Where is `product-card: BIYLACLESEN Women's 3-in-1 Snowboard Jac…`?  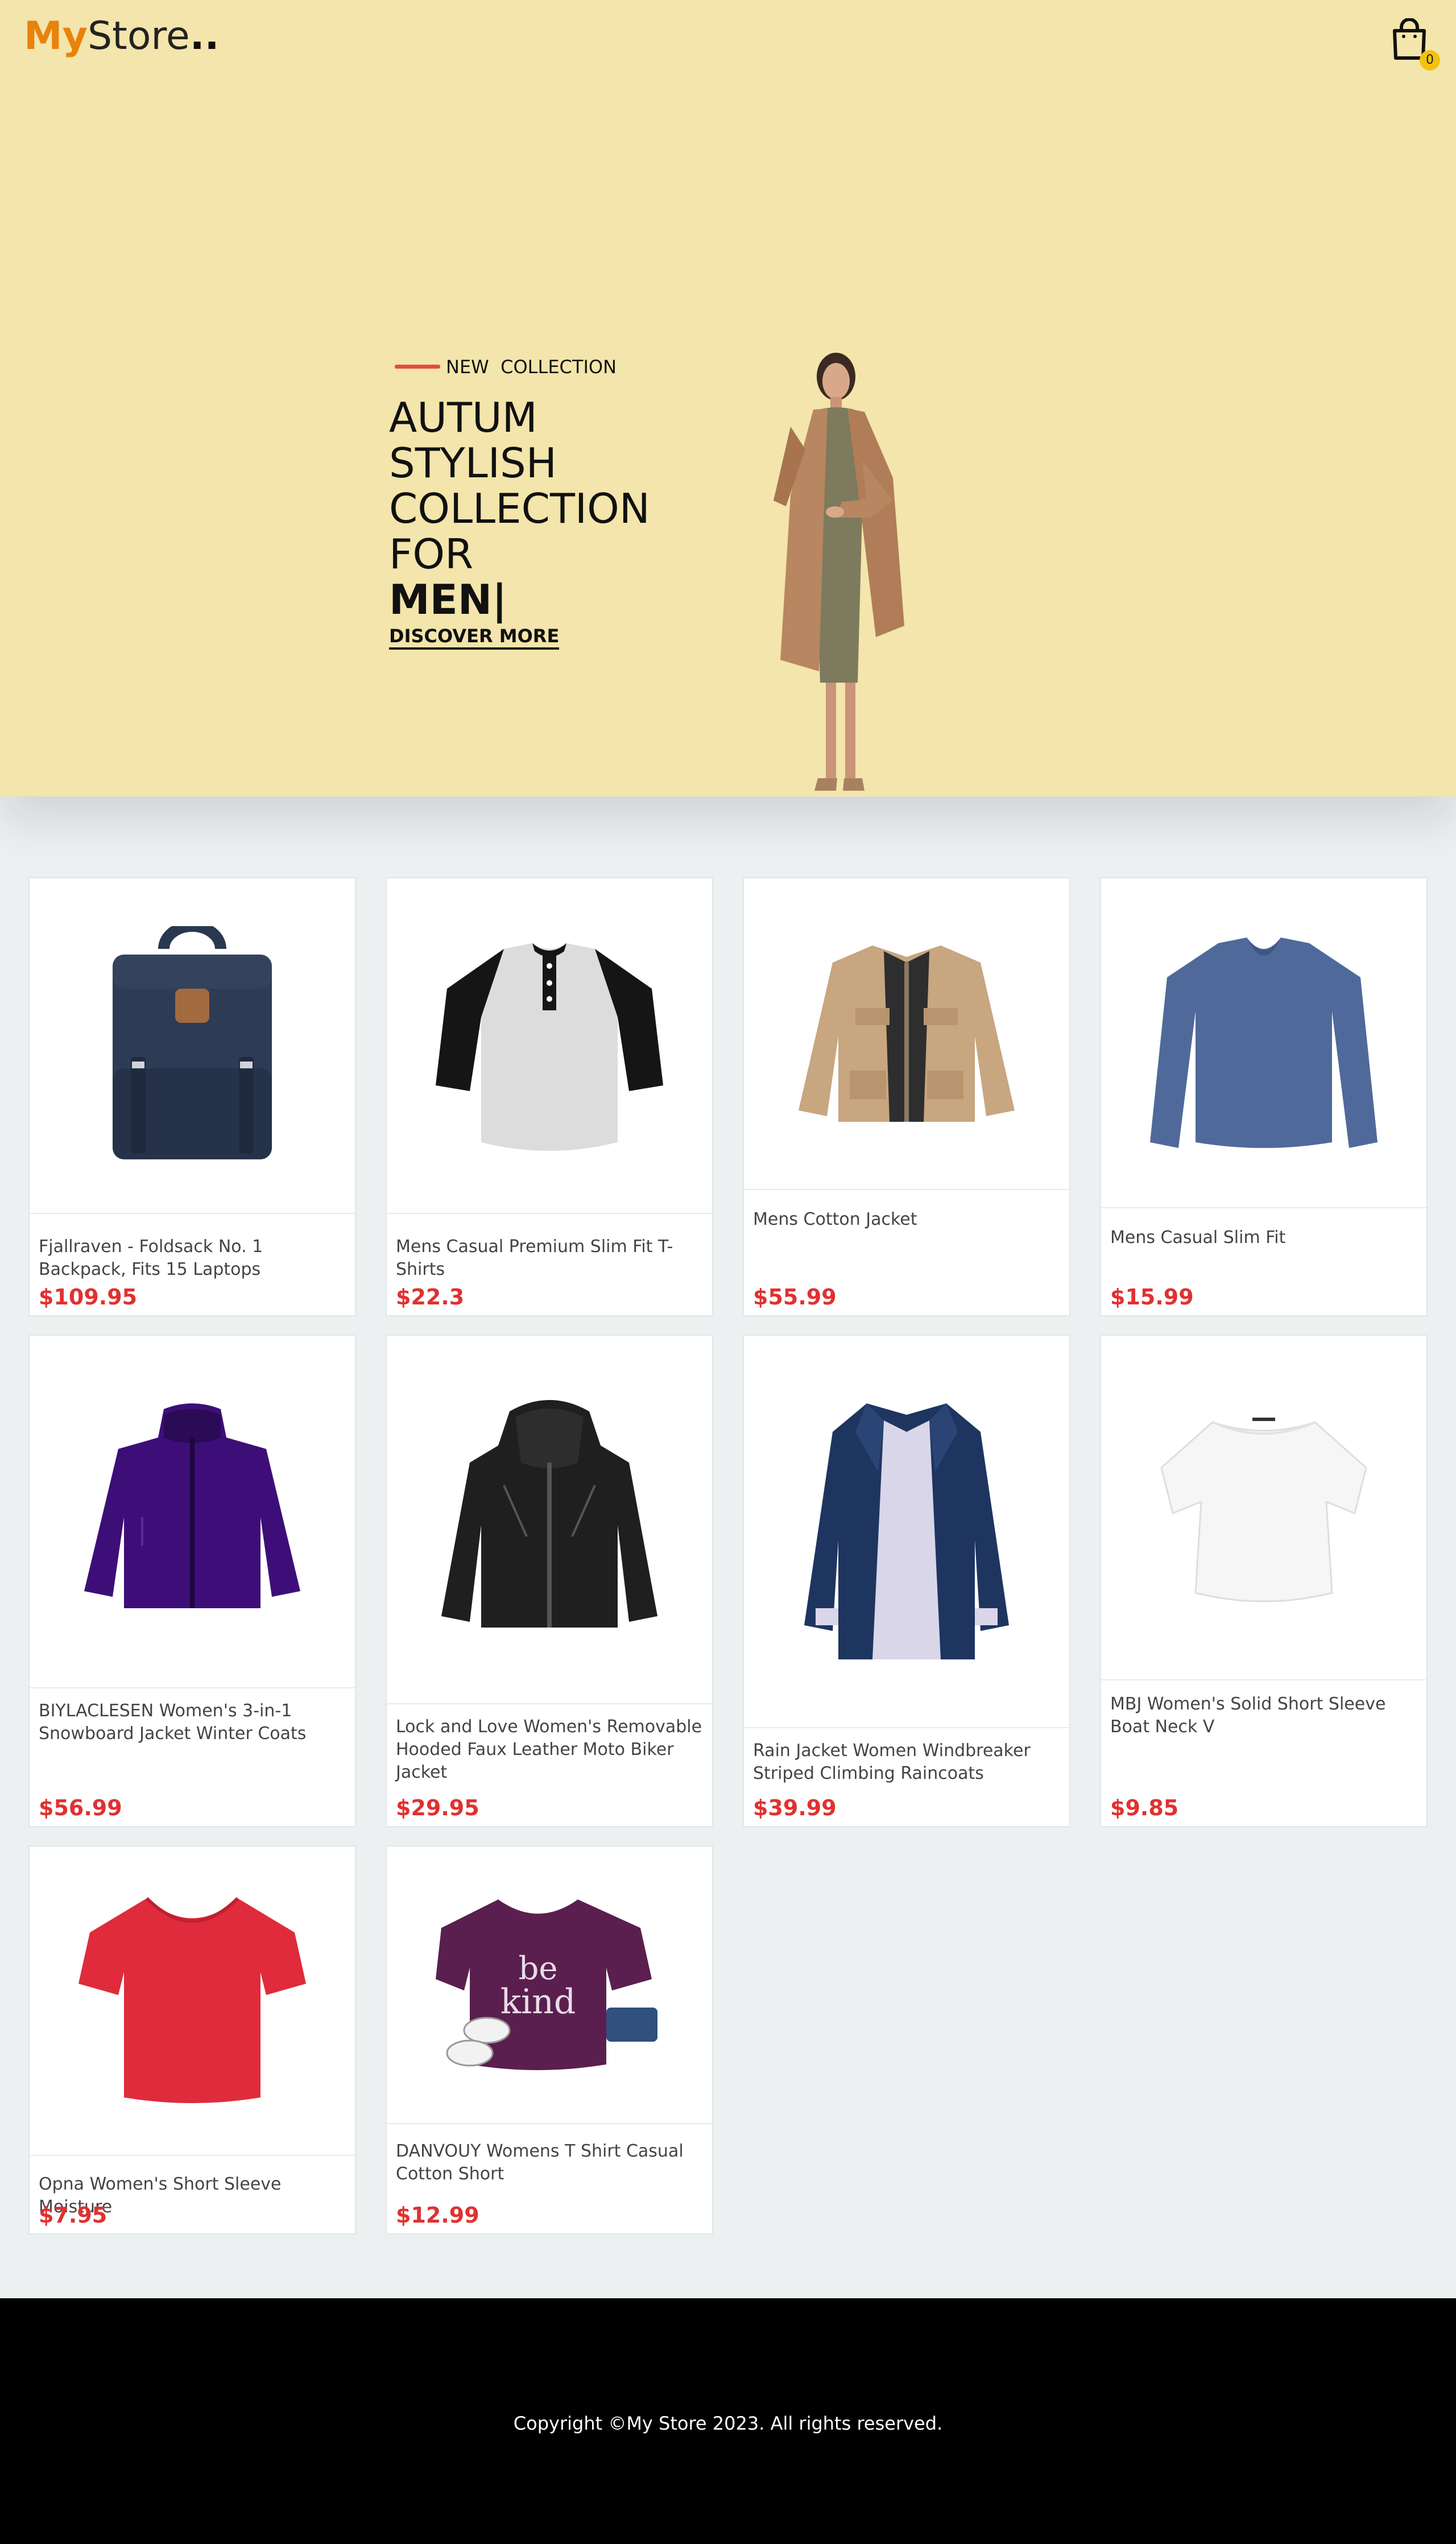 product-card: BIYLACLESEN Women's 3-in-1 Snowboard Jac… is located at coordinates (192, 1581).